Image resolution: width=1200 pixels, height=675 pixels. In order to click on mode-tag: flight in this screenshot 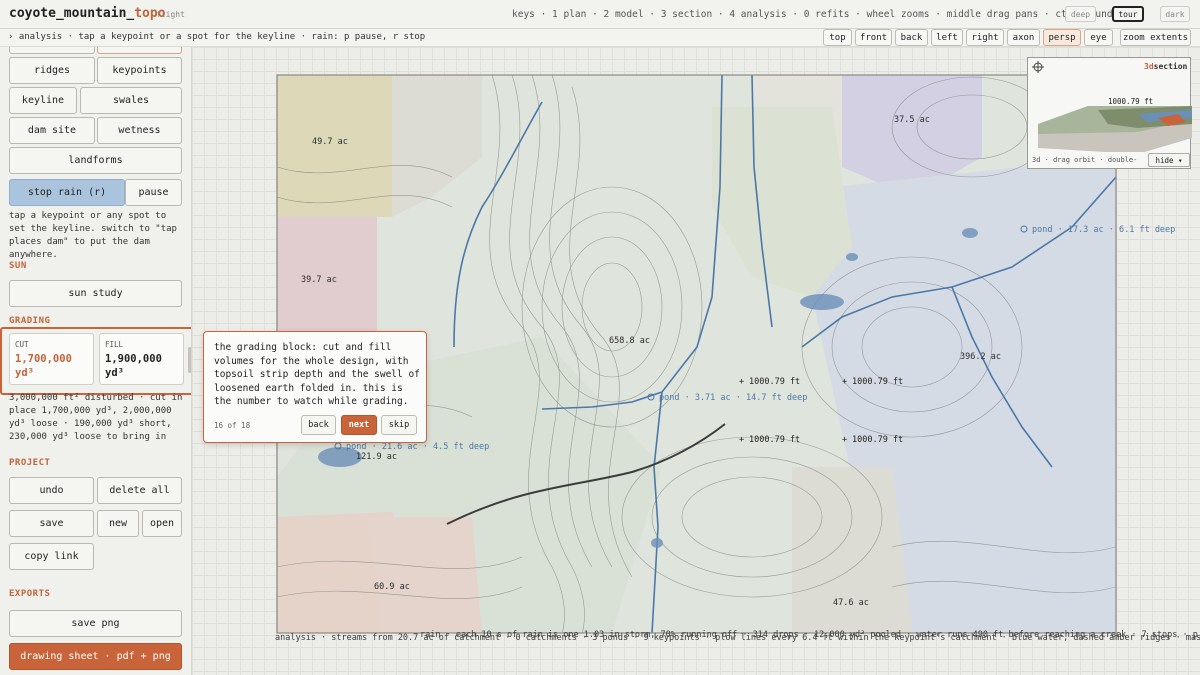, I will do `click(170, 14)`.